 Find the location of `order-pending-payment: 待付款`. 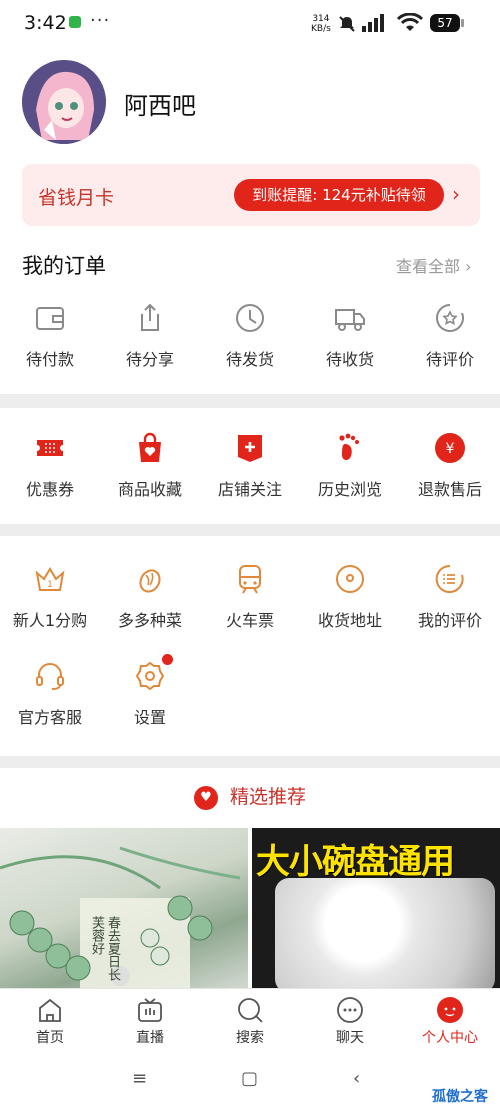

order-pending-payment: 待付款 is located at coordinates (50, 336).